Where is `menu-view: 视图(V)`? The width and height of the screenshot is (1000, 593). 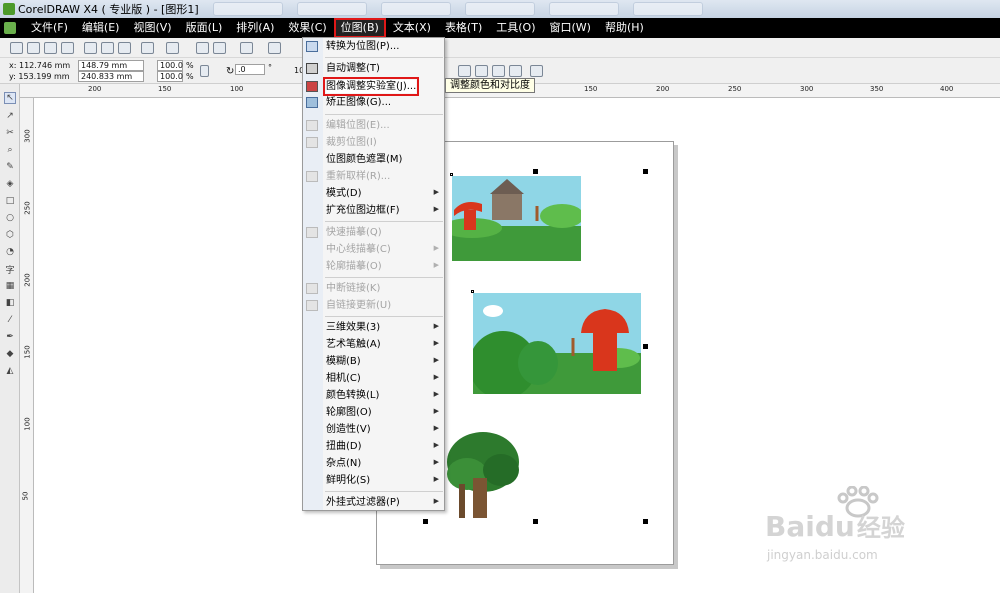 menu-view: 视图(V) is located at coordinates (152, 28).